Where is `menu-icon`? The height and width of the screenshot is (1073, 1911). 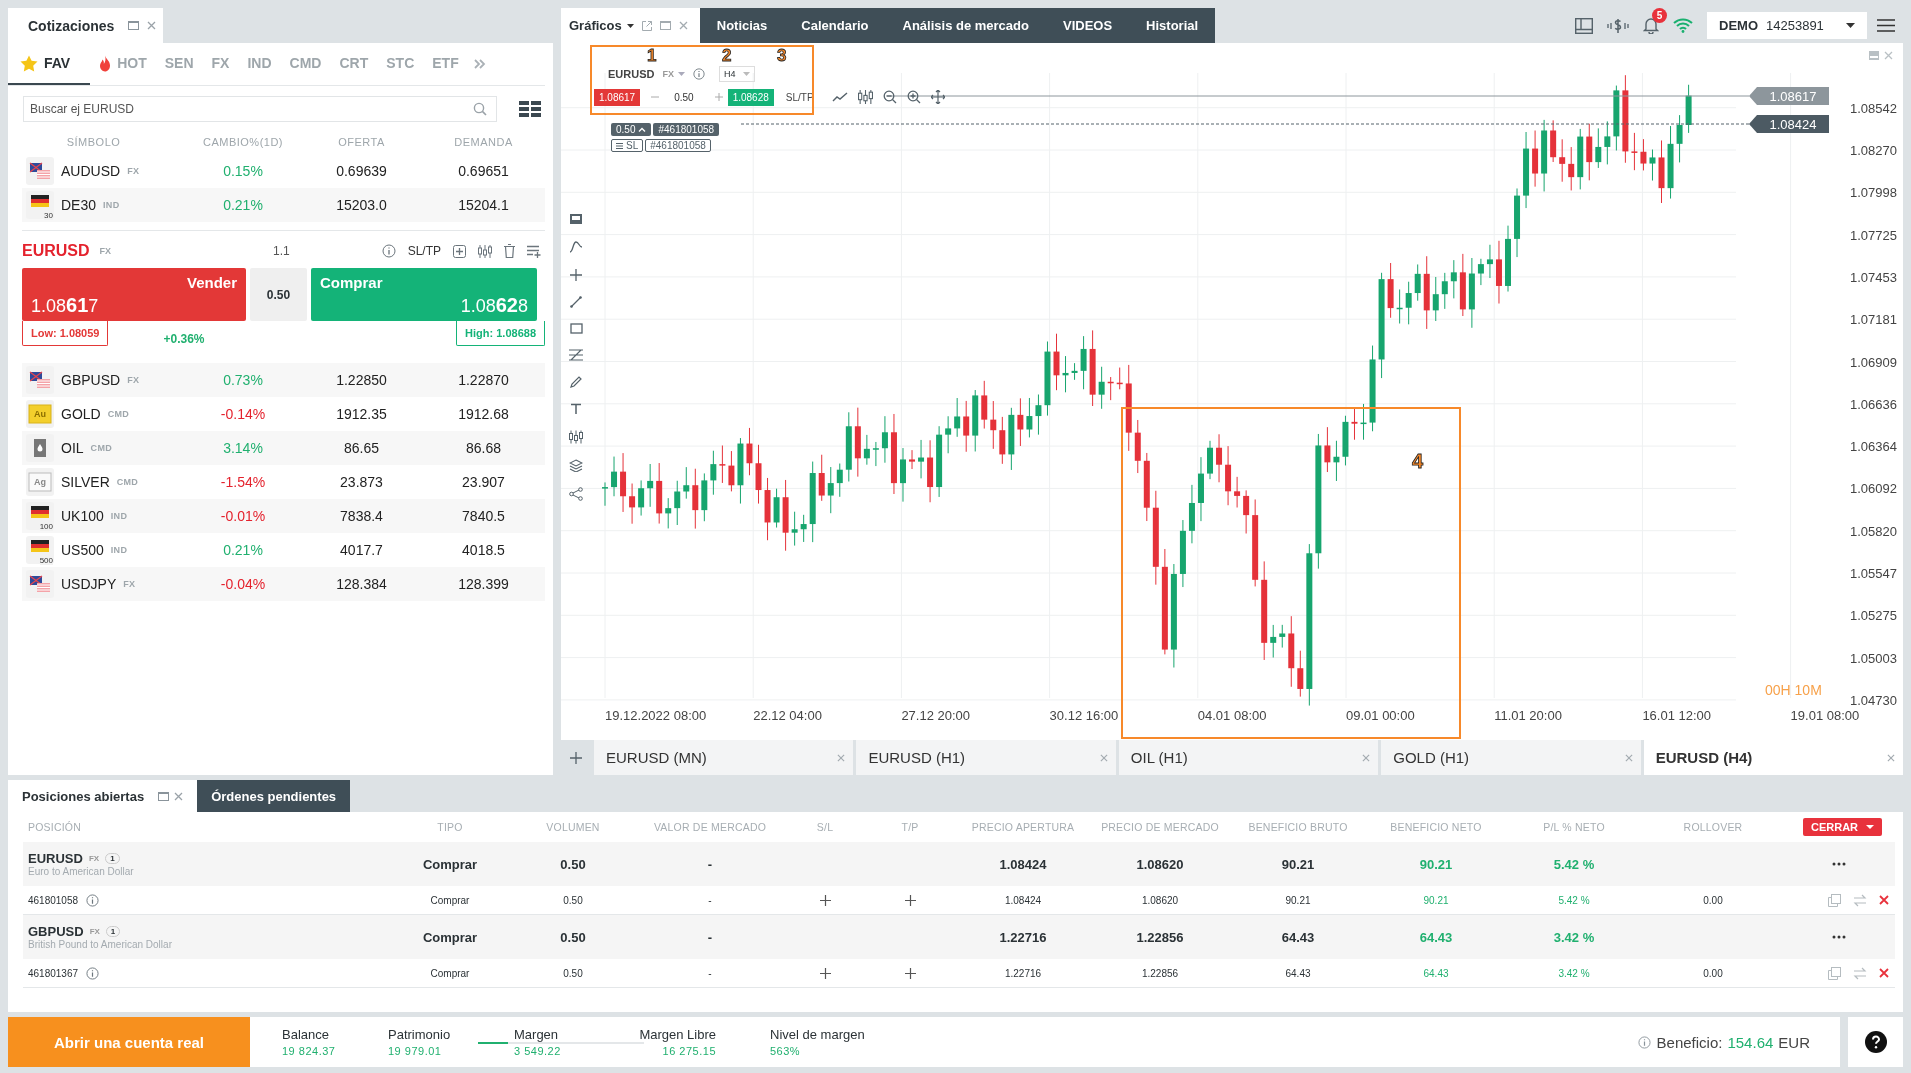
menu-icon is located at coordinates (1886, 25).